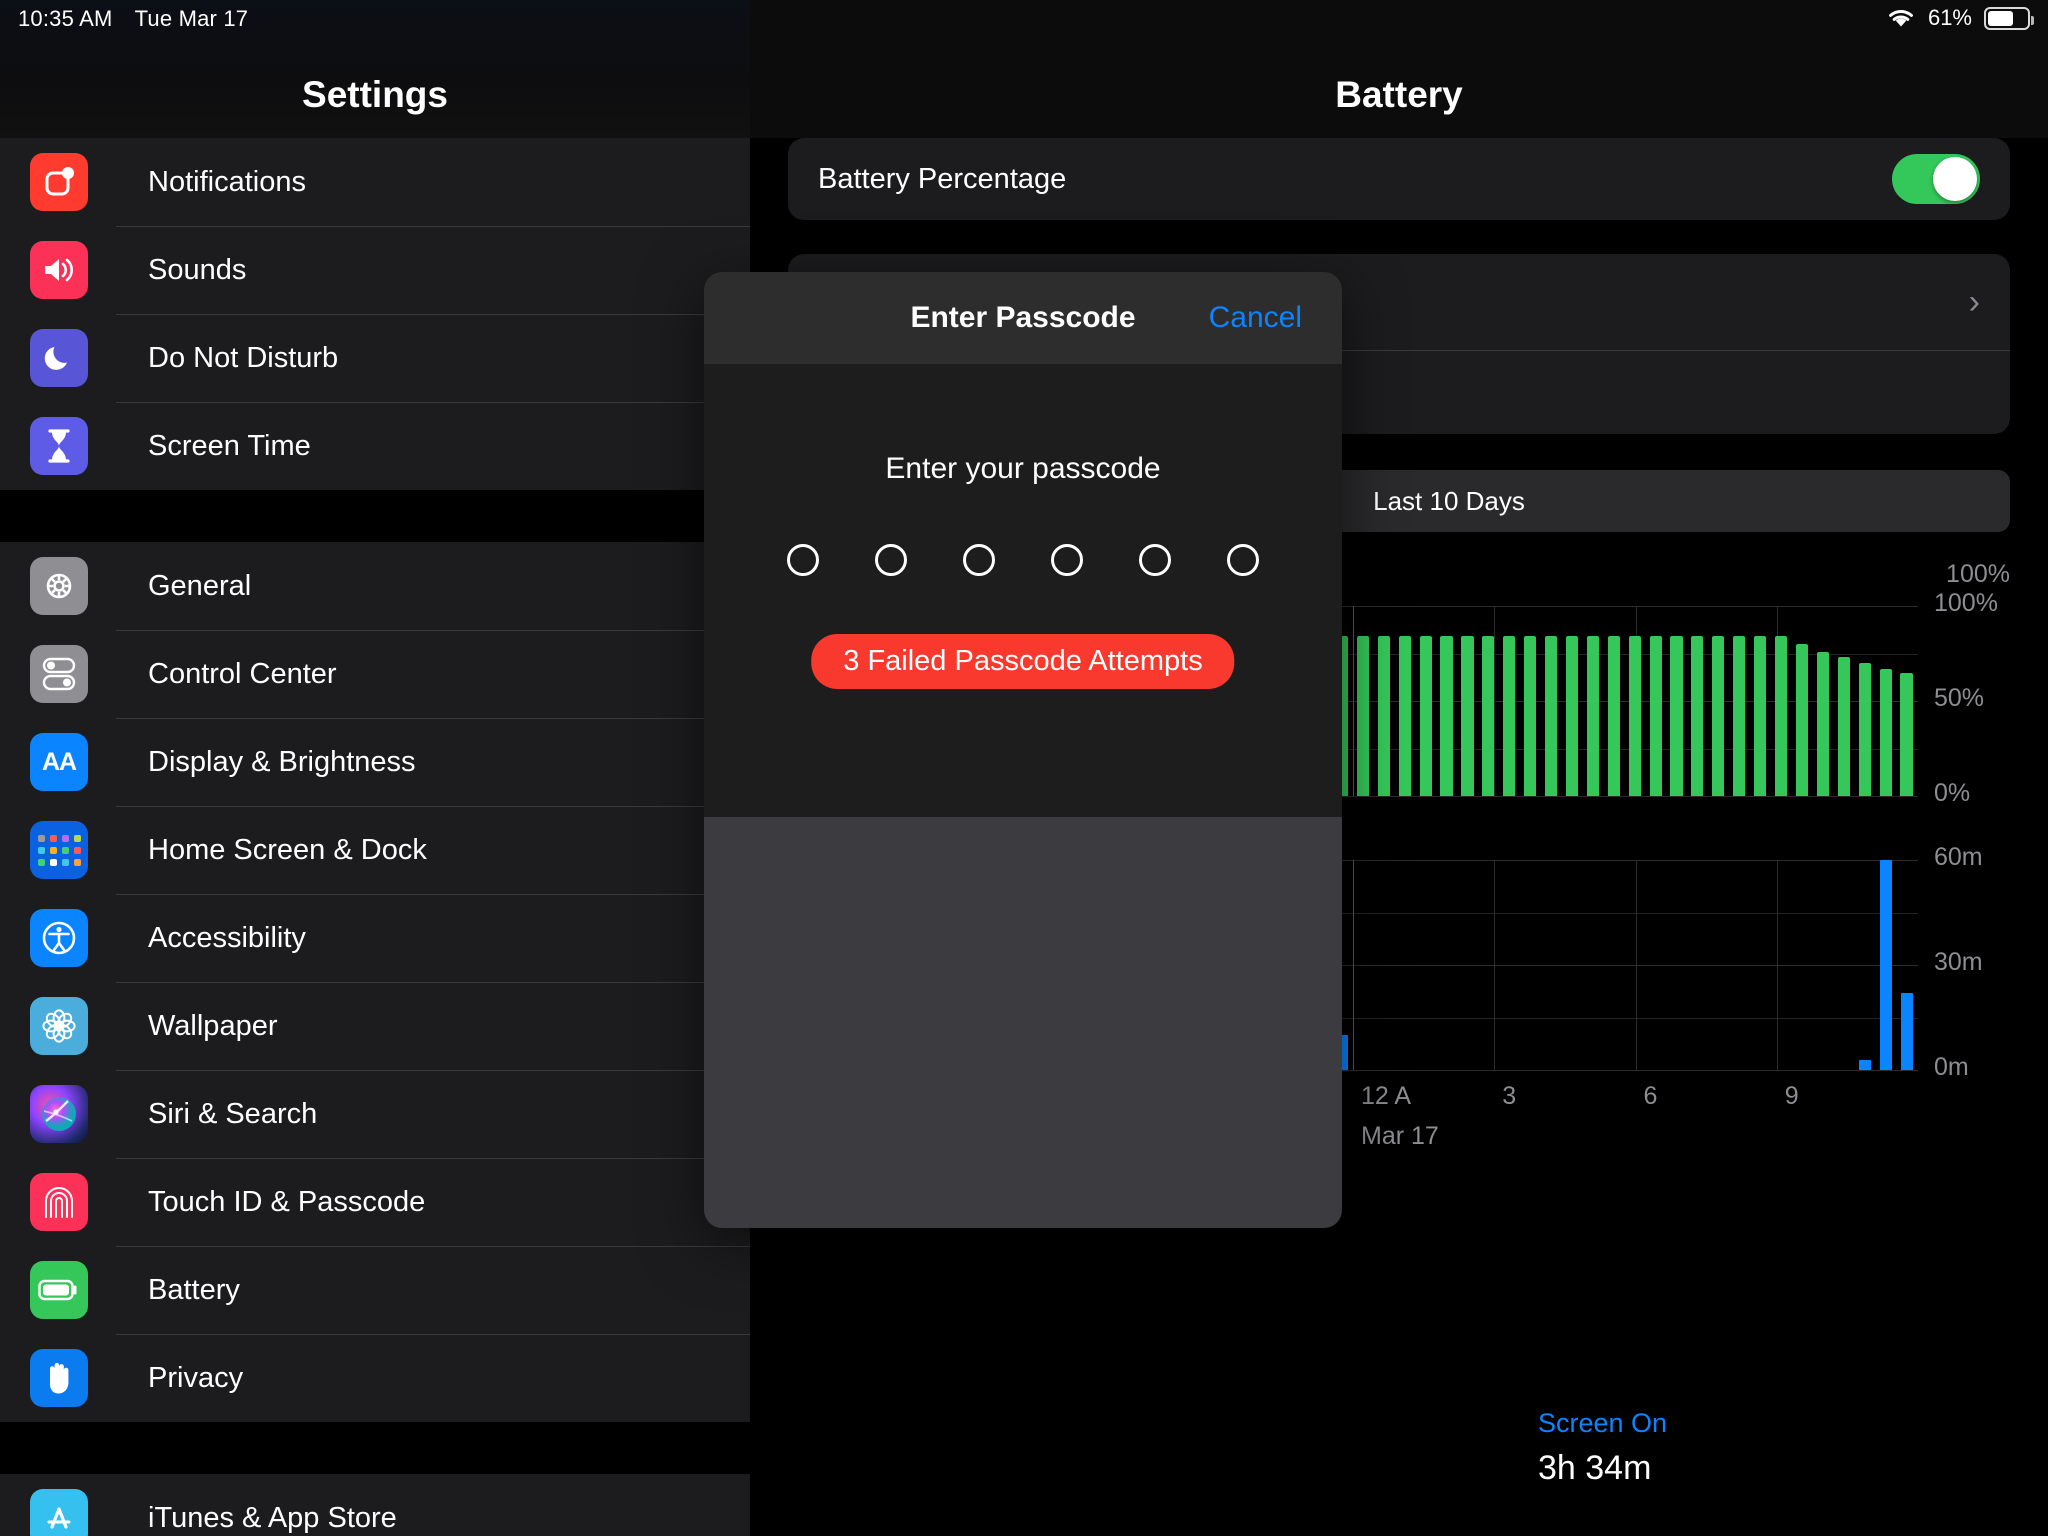  Describe the element at coordinates (59, 1202) in the screenshot. I see `fingerprint-icon` at that location.